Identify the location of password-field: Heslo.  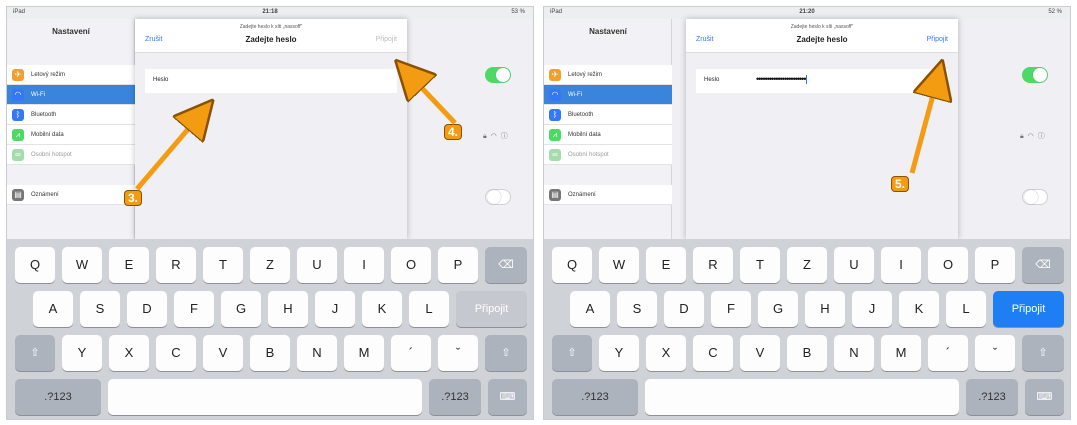
(271, 81).